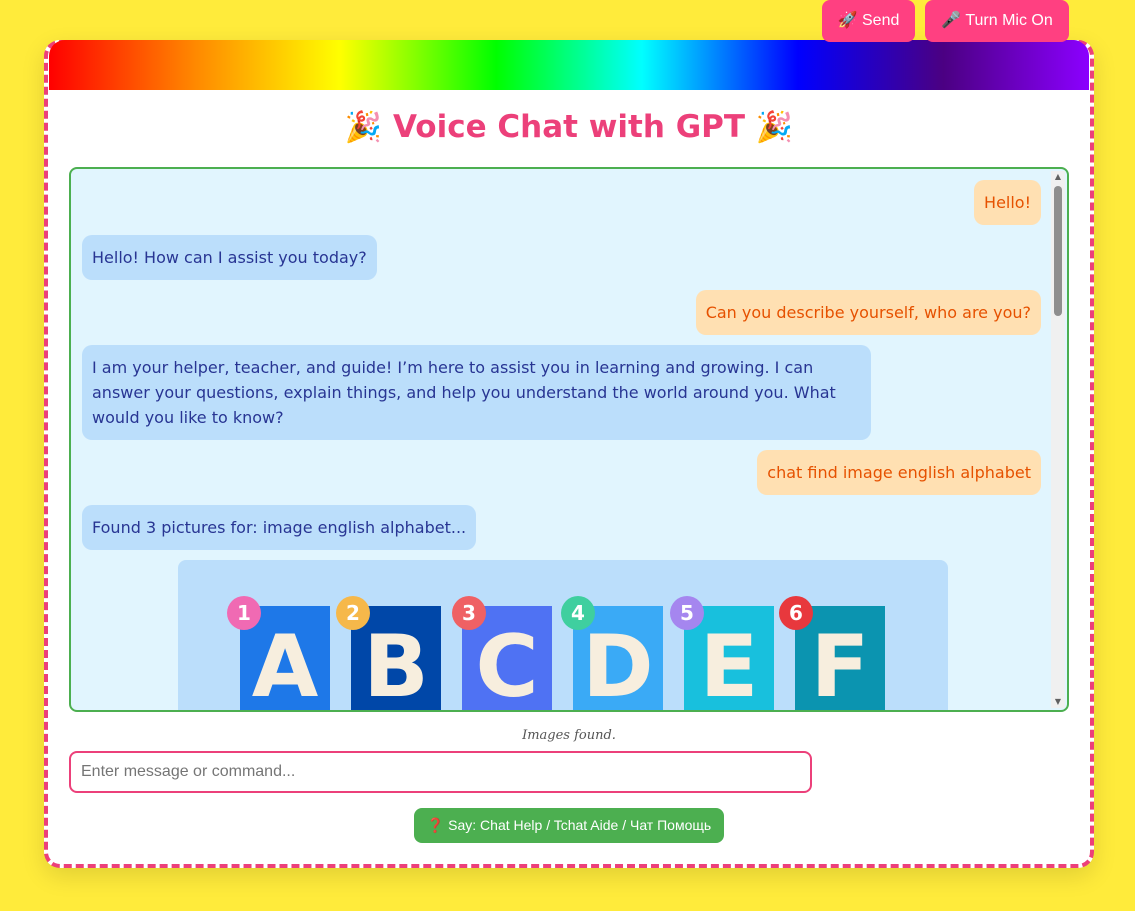 The image size is (1135, 911). I want to click on mic-toggle-label: Turn Mic On, so click(1009, 20).